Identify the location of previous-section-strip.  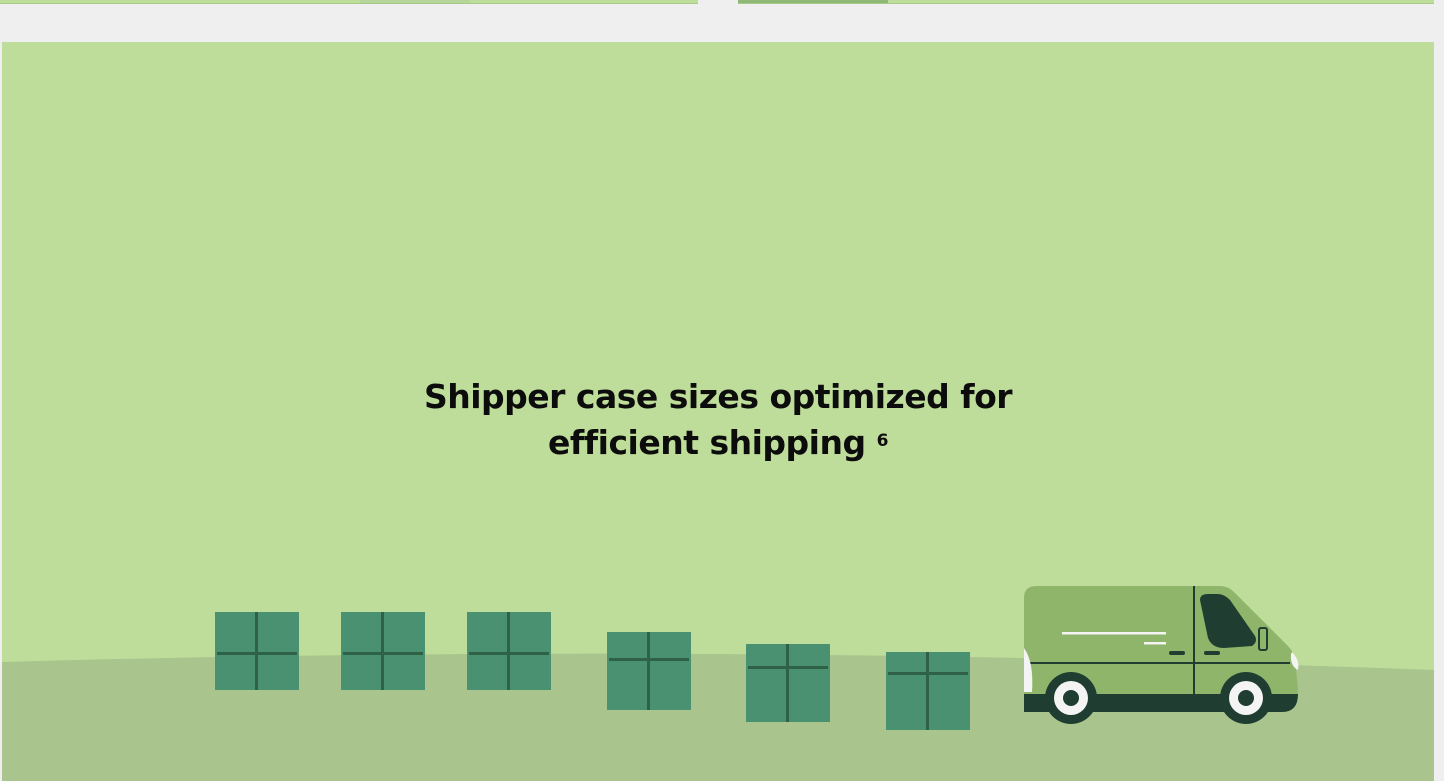
(722, 21).